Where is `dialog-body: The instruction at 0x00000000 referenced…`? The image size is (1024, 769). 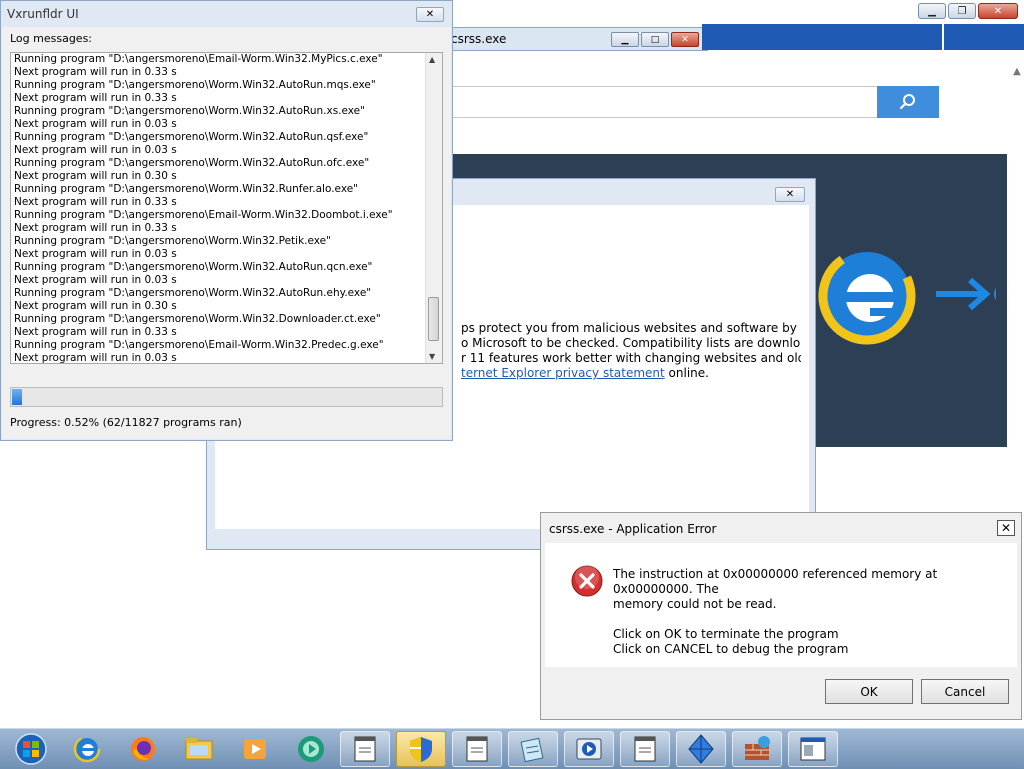
dialog-body: The instruction at 0x00000000 referenced… is located at coordinates (781, 605).